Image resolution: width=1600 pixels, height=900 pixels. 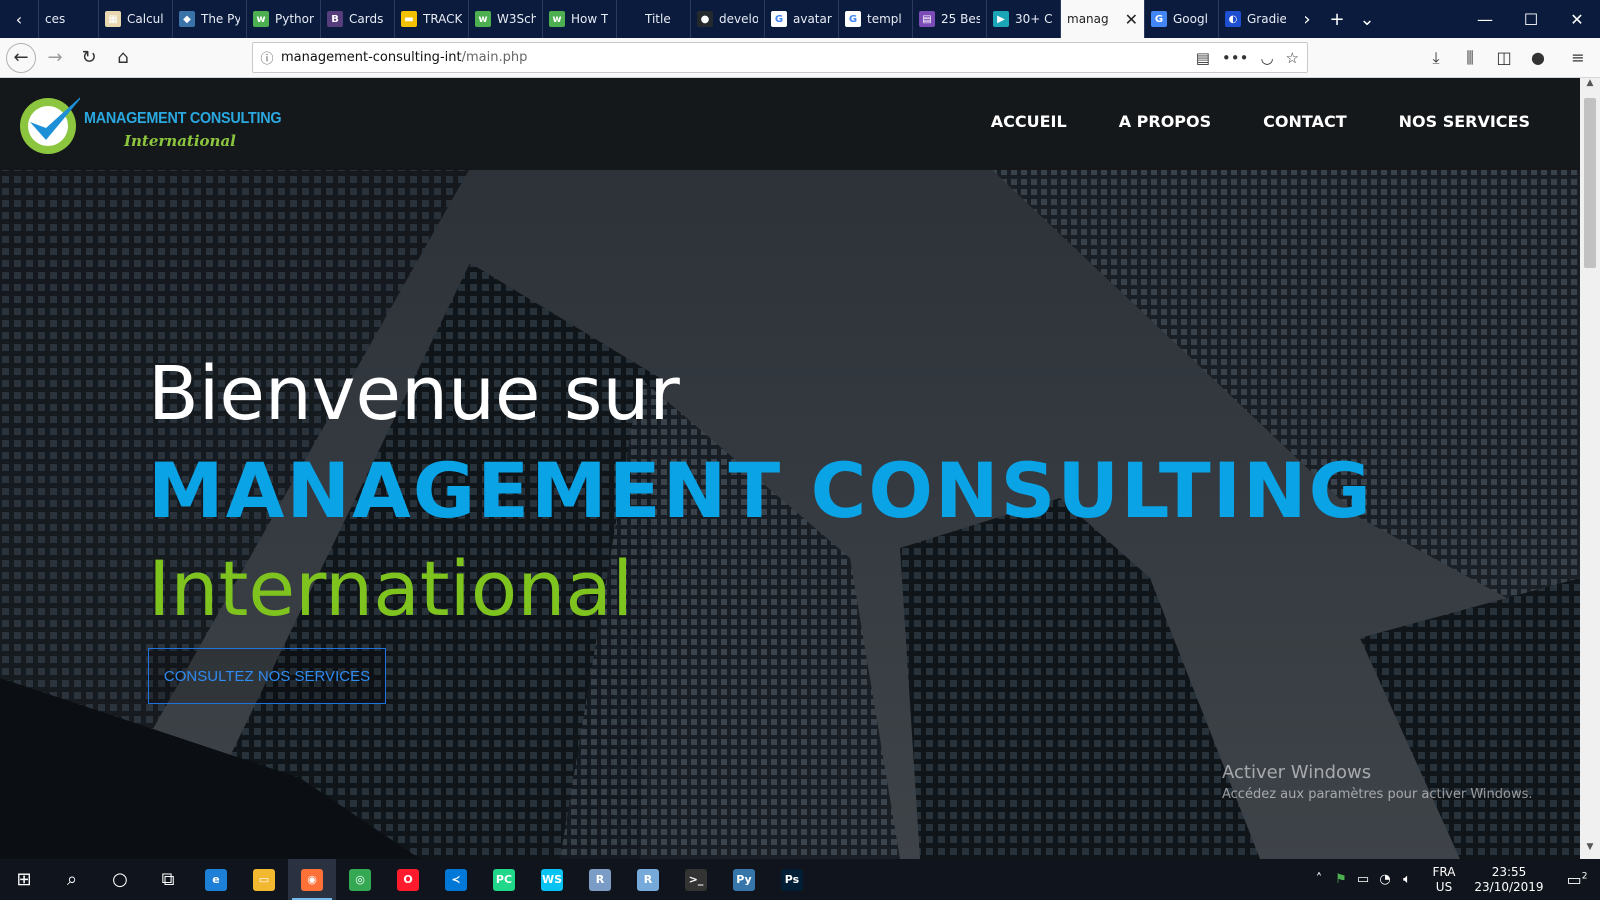 What do you see at coordinates (884, 19) in the screenshot?
I see `tab-title: templ` at bounding box center [884, 19].